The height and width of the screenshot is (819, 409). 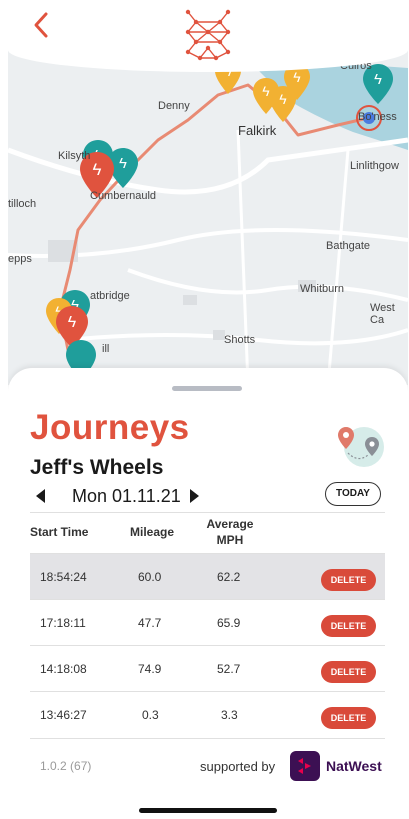 What do you see at coordinates (377, 117) in the screenshot?
I see `map-label-boness: Bo'ness` at bounding box center [377, 117].